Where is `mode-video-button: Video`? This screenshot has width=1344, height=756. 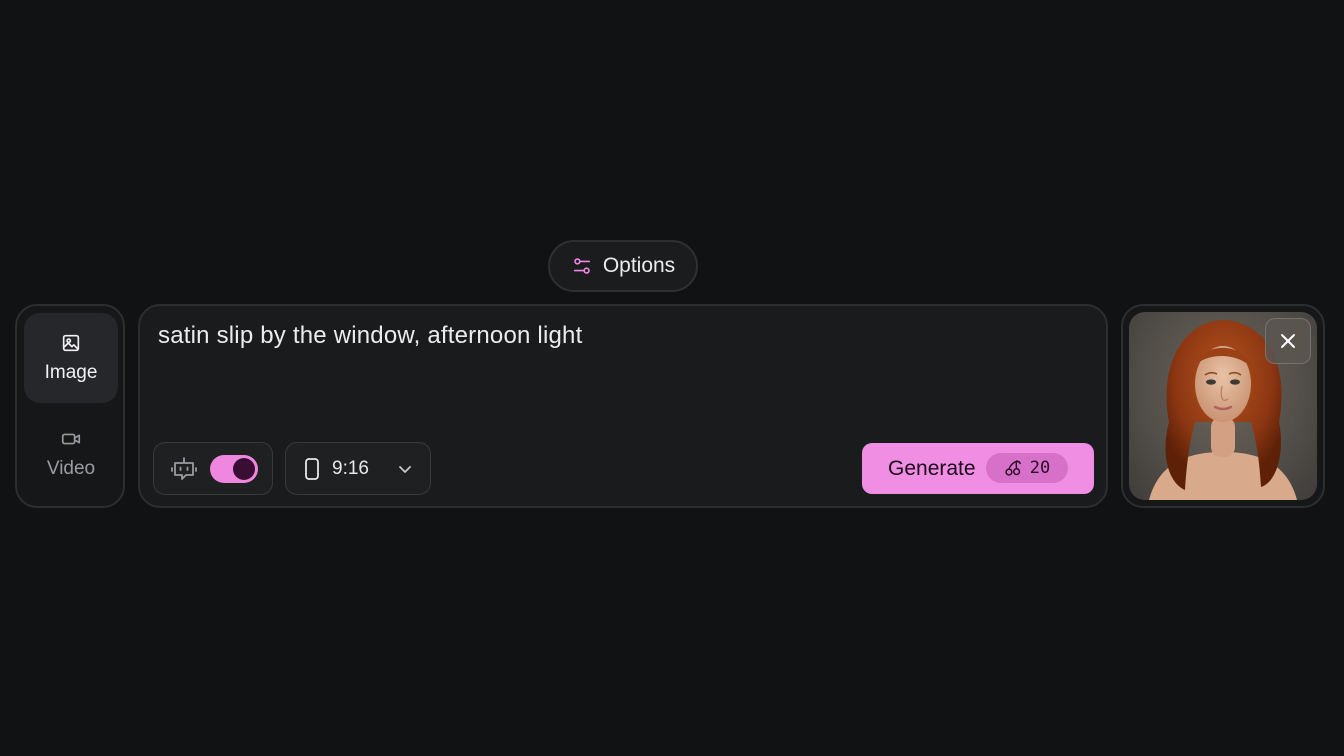 mode-video-button: Video is located at coordinates (71, 454).